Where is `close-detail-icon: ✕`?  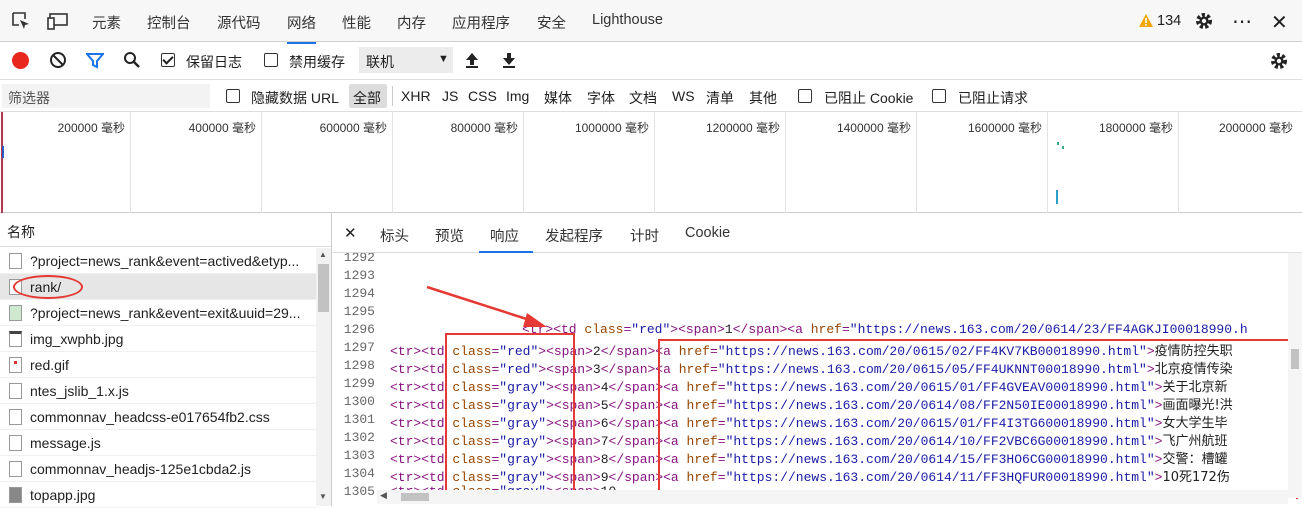
close-detail-icon: ✕ is located at coordinates (350, 233).